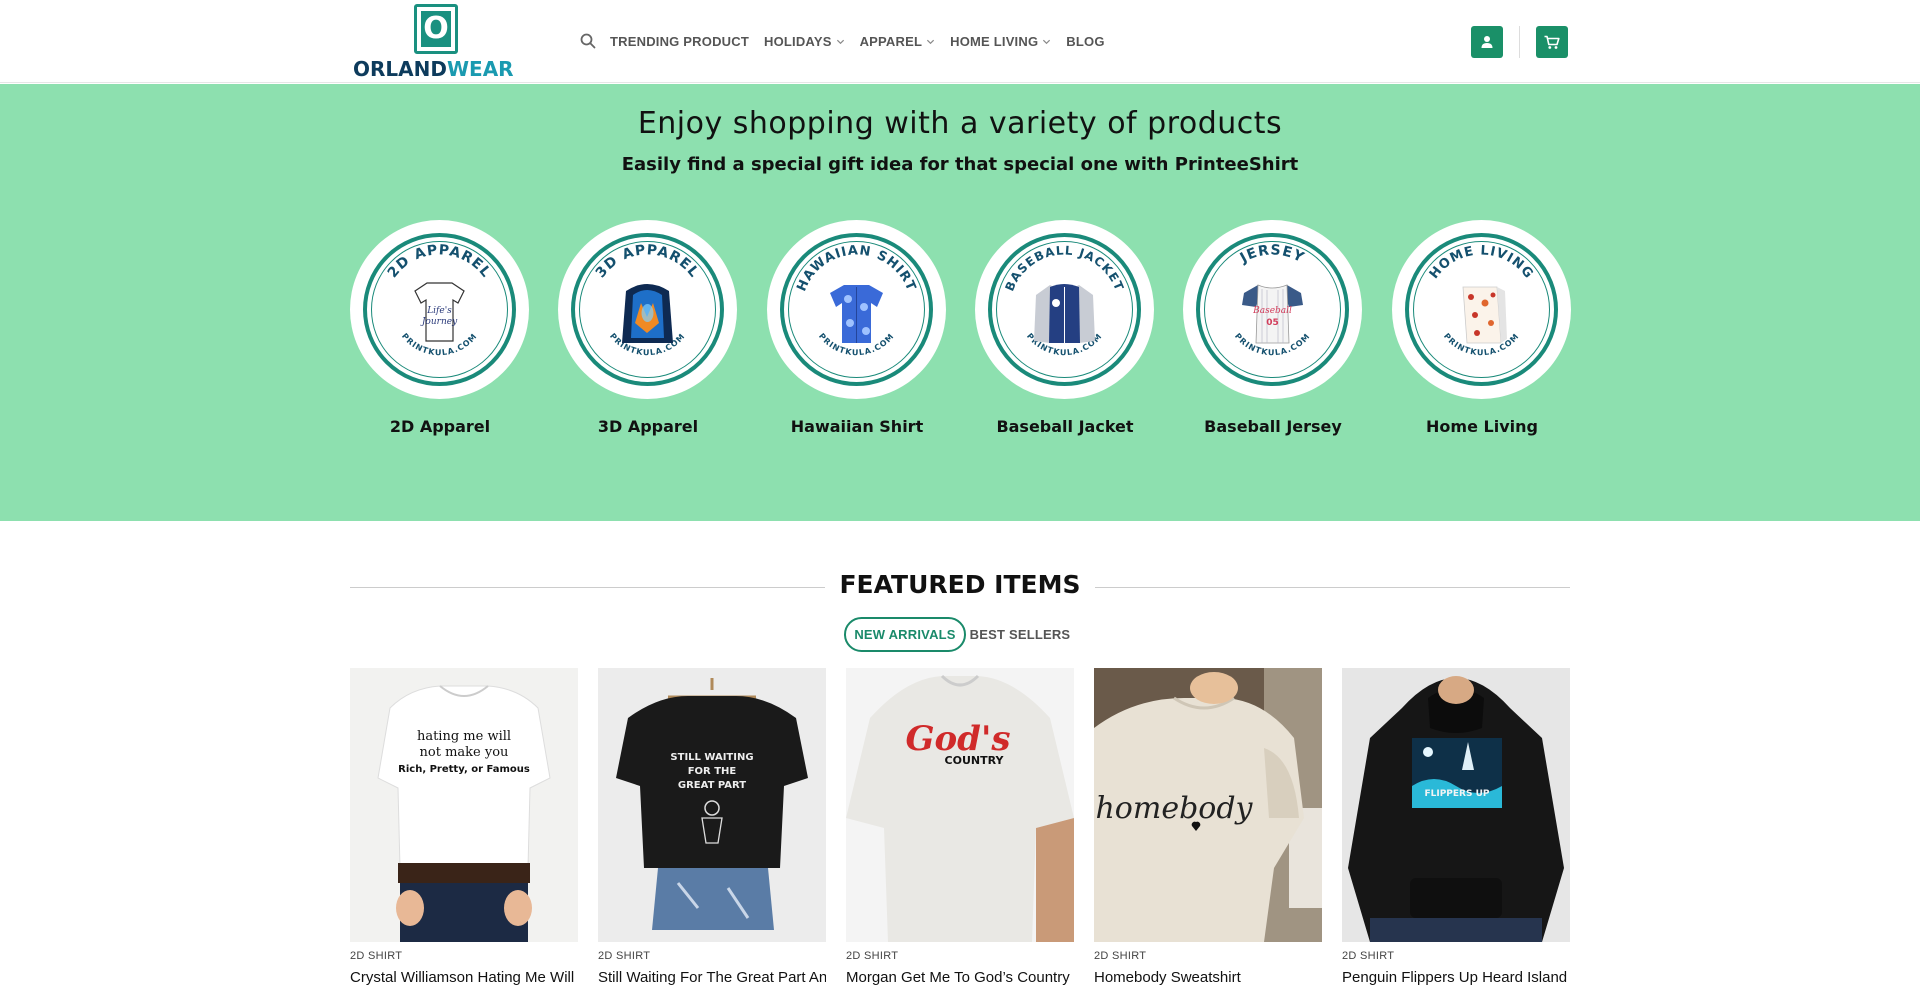 Image resolution: width=1920 pixels, height=993 pixels. Describe the element at coordinates (400, 69) in the screenshot. I see `logo-text-orland: ORLAND` at that location.